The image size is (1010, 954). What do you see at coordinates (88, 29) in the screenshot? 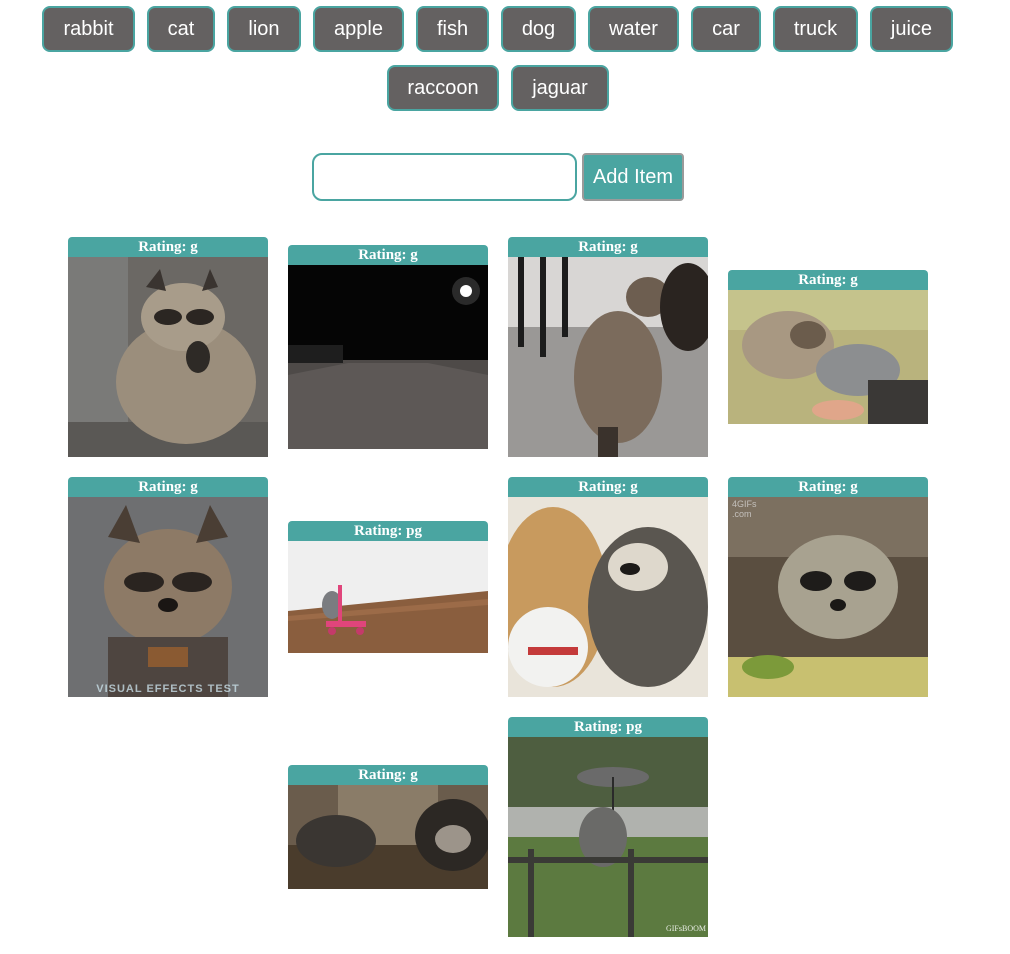
I see `topic-button-rabbit: rabbit` at bounding box center [88, 29].